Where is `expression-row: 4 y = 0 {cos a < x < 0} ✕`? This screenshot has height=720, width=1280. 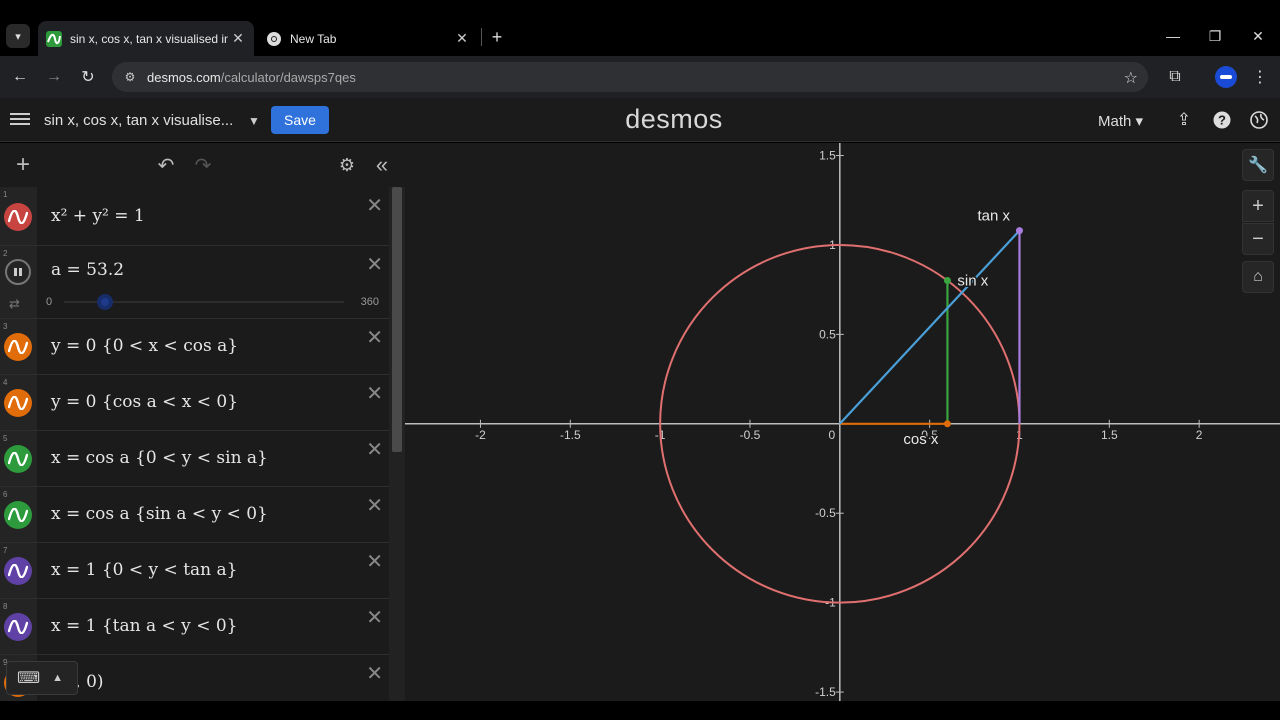
expression-row: 4 y = 0 {cos a < x < 0} ✕ is located at coordinates (194, 403).